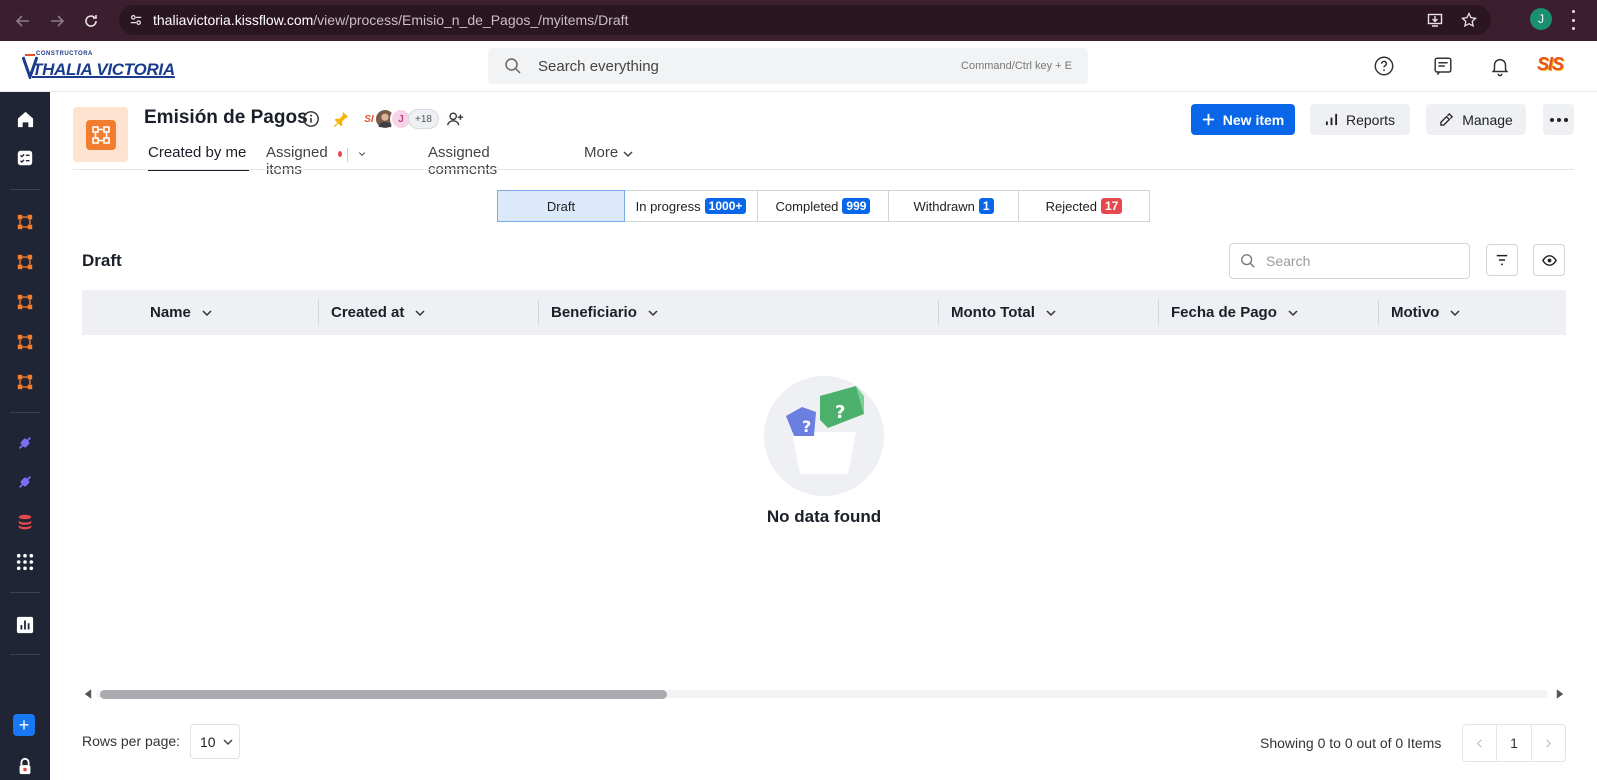 This screenshot has height=780, width=1597. Describe the element at coordinates (1360, 119) in the screenshot. I see `reports-button: Reports` at that location.